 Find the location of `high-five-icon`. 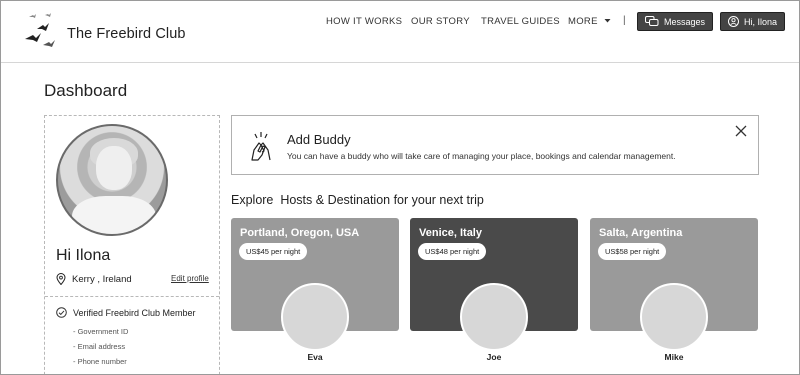

high-five-icon is located at coordinates (261, 146).